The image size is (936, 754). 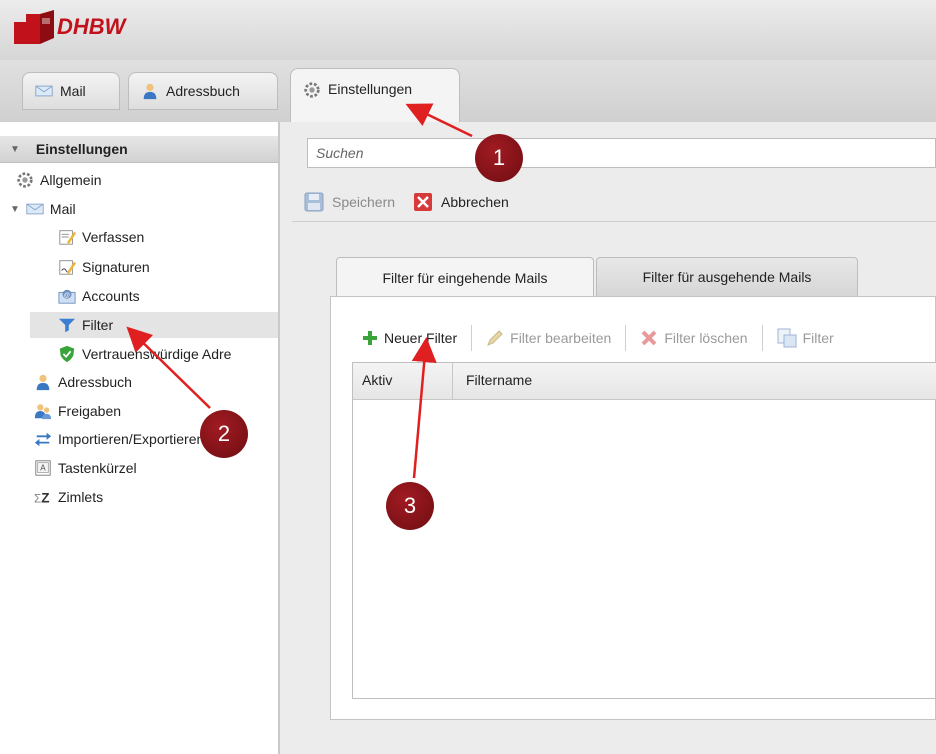 What do you see at coordinates (410, 506) in the screenshot?
I see `annotation-marker-3: 3` at bounding box center [410, 506].